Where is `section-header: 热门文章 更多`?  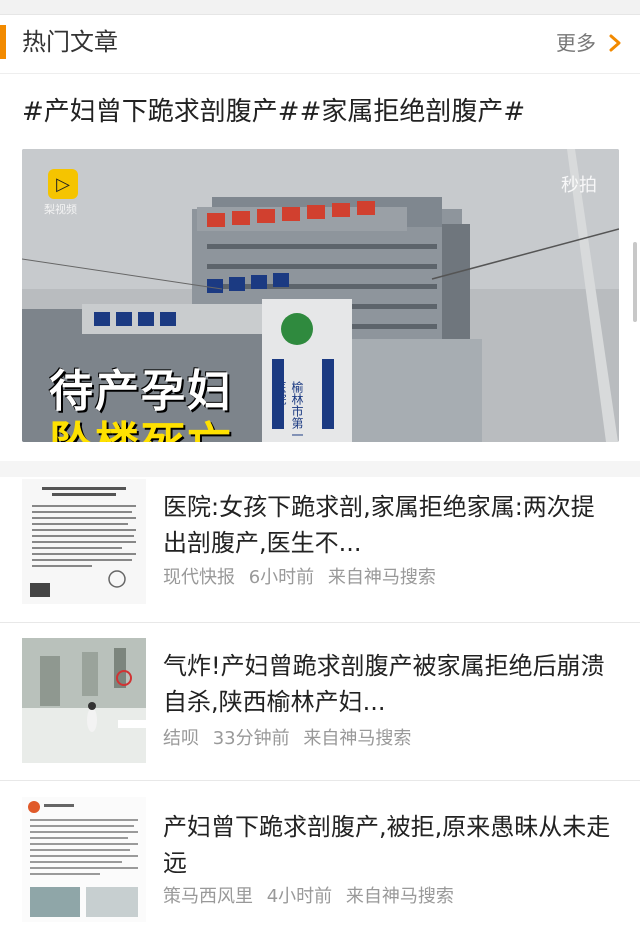
section-header: 热门文章 更多 is located at coordinates (320, 44).